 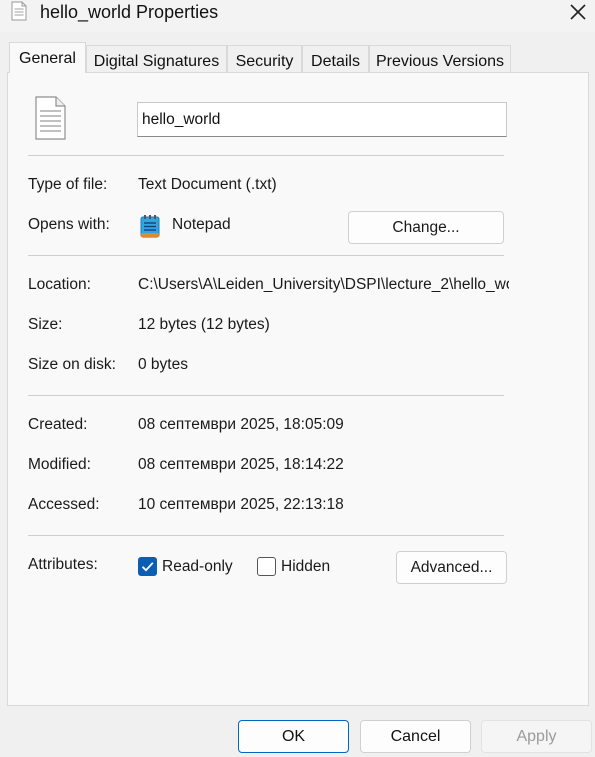 What do you see at coordinates (204, 324) in the screenshot?
I see `size-value: 12 bytes (12 bytes)` at bounding box center [204, 324].